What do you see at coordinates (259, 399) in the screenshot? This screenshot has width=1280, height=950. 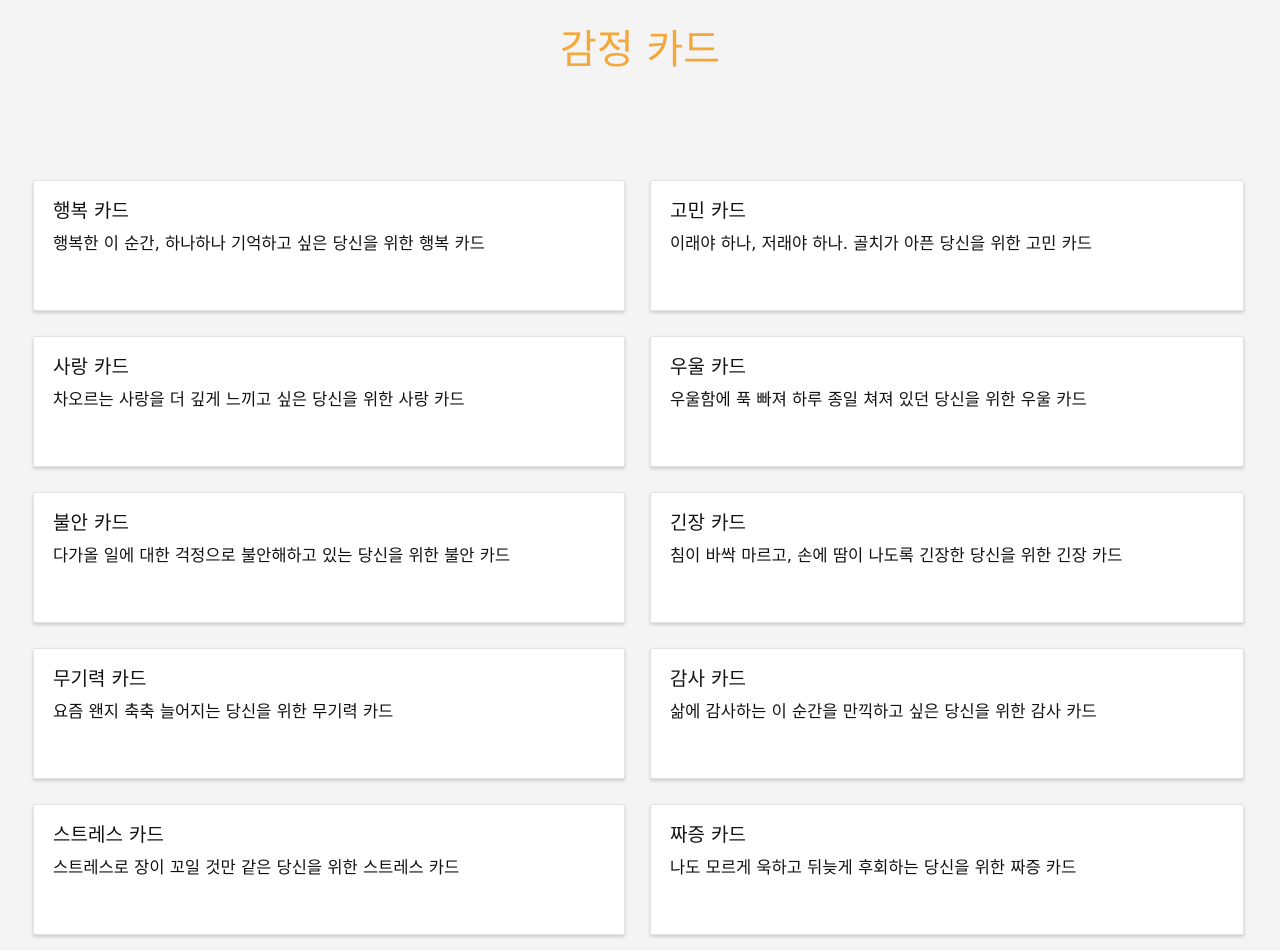 I see `card-description: 차오르는 사랑을 더 깊게 느끼고 싶은 당신을 위한 사랑 카드` at bounding box center [259, 399].